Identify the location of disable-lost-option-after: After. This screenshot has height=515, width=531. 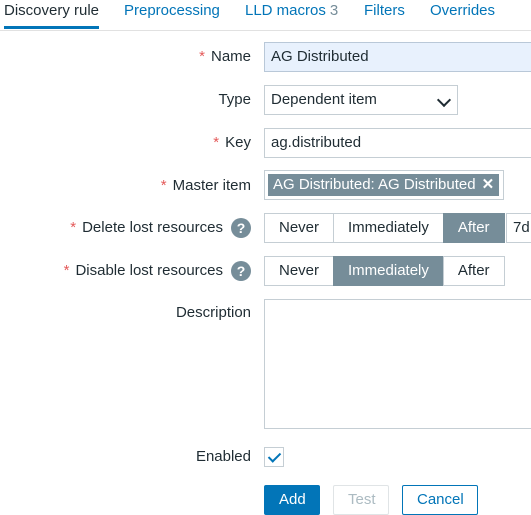
(473, 271).